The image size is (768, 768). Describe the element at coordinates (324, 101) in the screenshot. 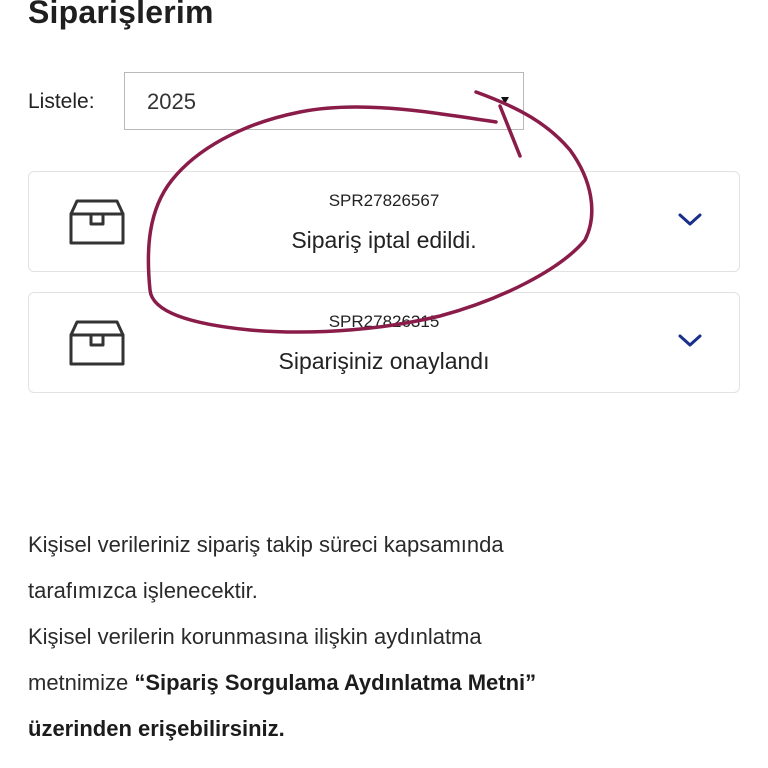

I see `year-select: 2025` at that location.